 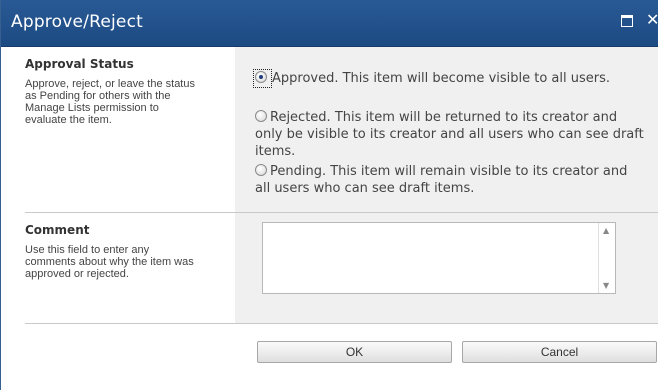 What do you see at coordinates (57, 230) in the screenshot?
I see `comment-title: Comment` at bounding box center [57, 230].